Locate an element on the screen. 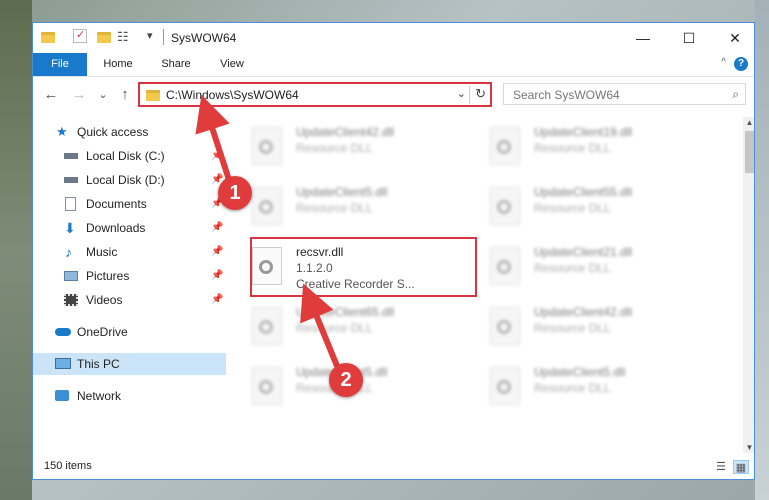  drive-icon is located at coordinates (71, 180).